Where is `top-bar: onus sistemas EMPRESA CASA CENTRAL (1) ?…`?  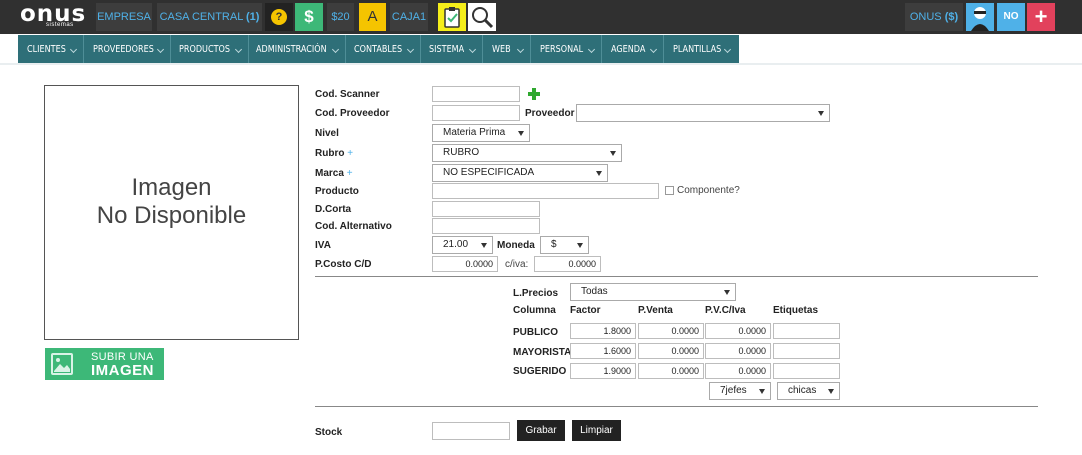
top-bar: onus sistemas EMPRESA CASA CENTRAL (1) ?… is located at coordinates (541, 17).